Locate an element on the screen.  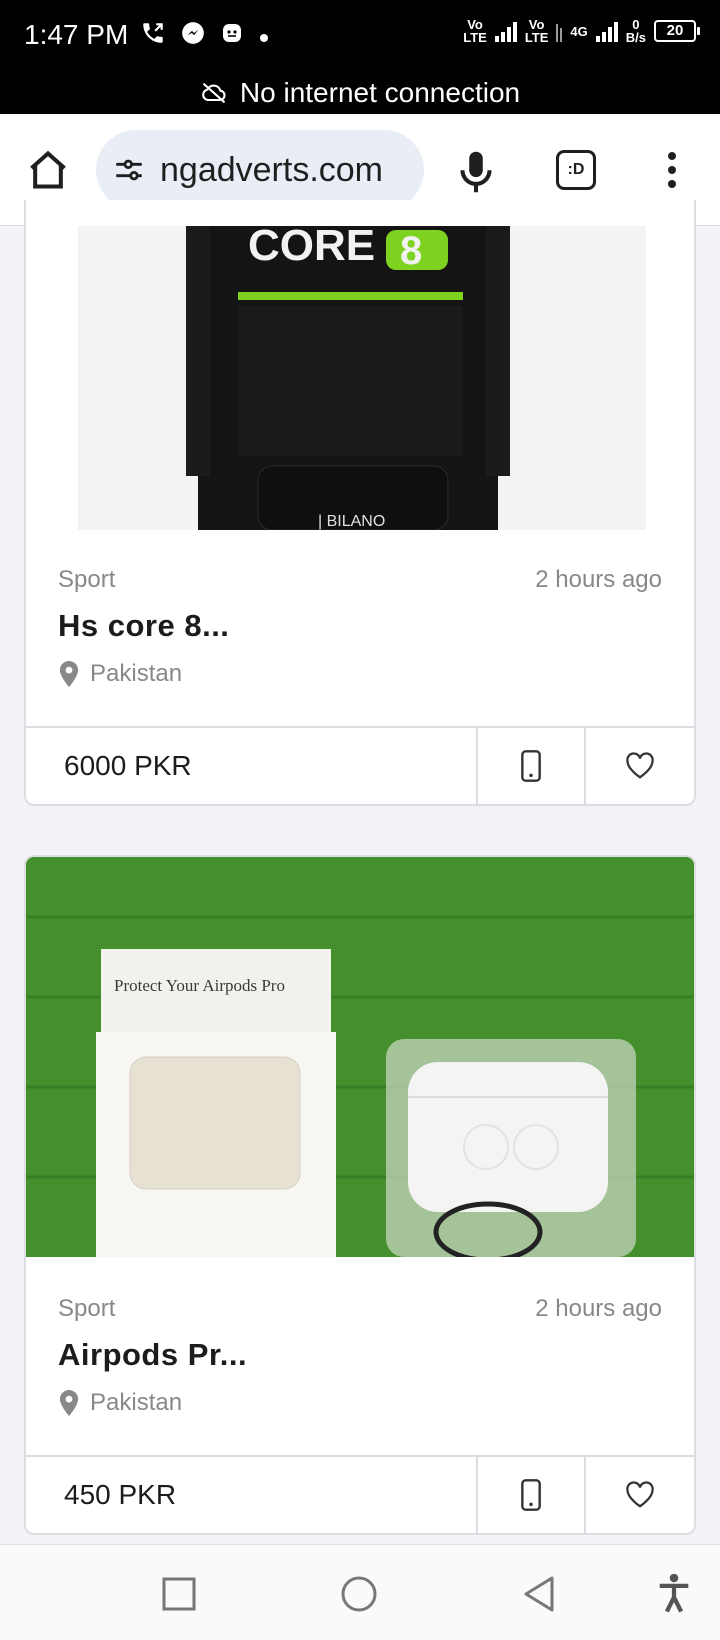
listing-actions: 6000 PKR is located at coordinates (360, 765).